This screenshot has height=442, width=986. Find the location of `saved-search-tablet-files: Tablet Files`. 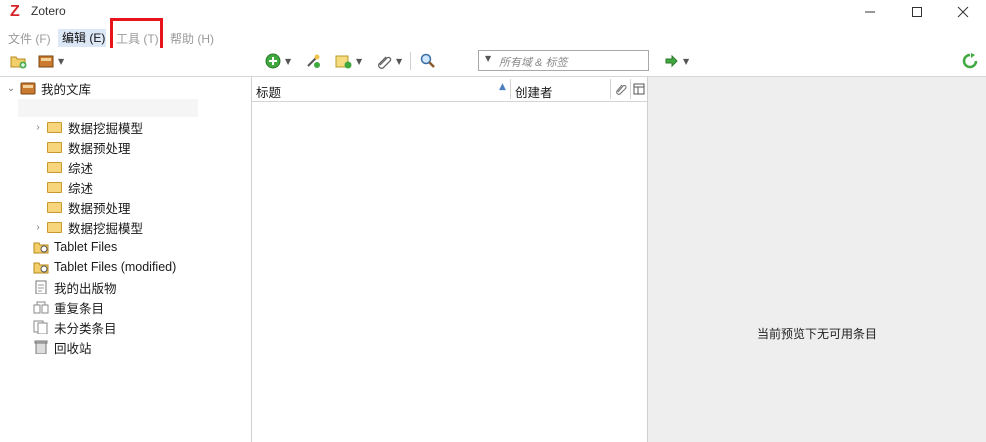

saved-search-tablet-files: Tablet Files is located at coordinates (75, 247).